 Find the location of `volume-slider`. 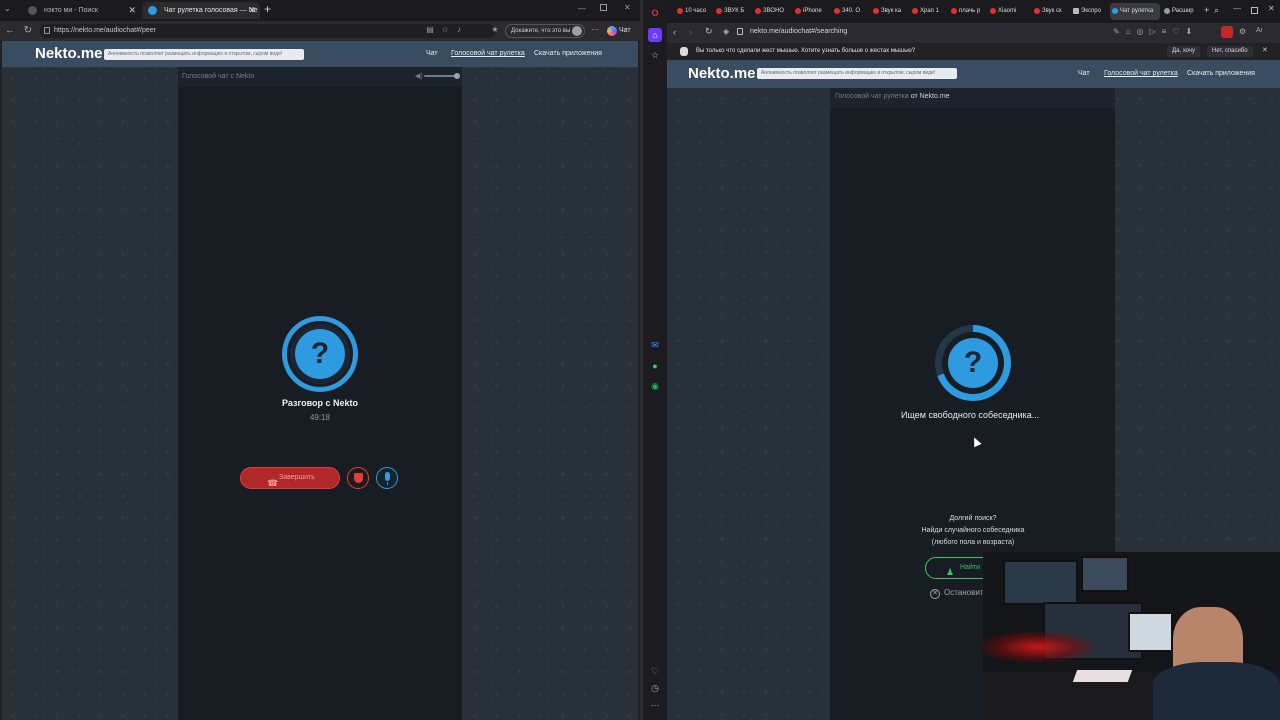

volume-slider is located at coordinates (442, 76).